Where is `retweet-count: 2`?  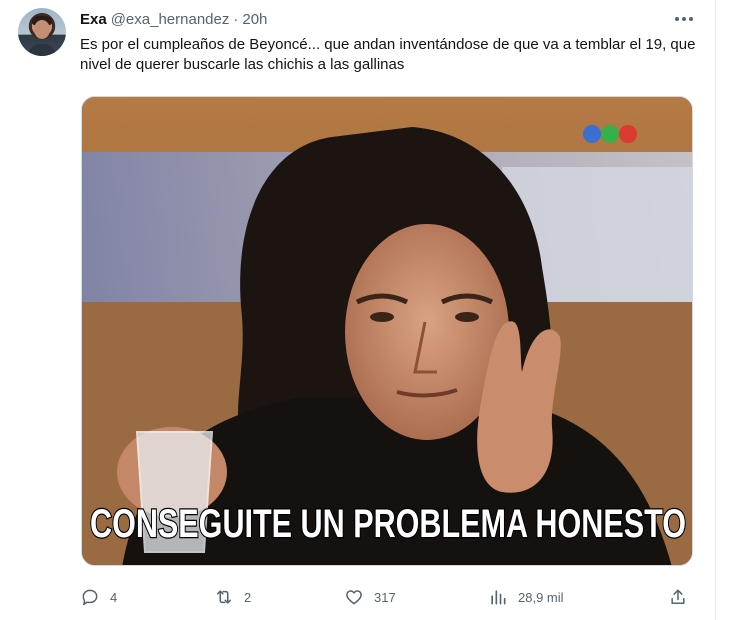 retweet-count: 2 is located at coordinates (248, 597).